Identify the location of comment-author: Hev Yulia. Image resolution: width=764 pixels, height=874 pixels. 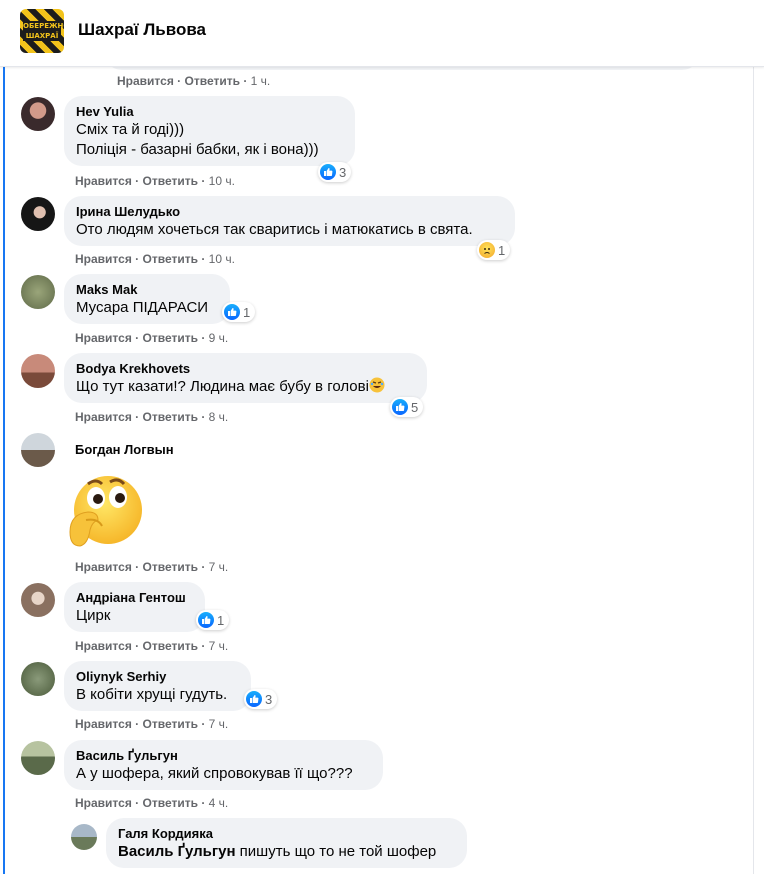
(209, 112).